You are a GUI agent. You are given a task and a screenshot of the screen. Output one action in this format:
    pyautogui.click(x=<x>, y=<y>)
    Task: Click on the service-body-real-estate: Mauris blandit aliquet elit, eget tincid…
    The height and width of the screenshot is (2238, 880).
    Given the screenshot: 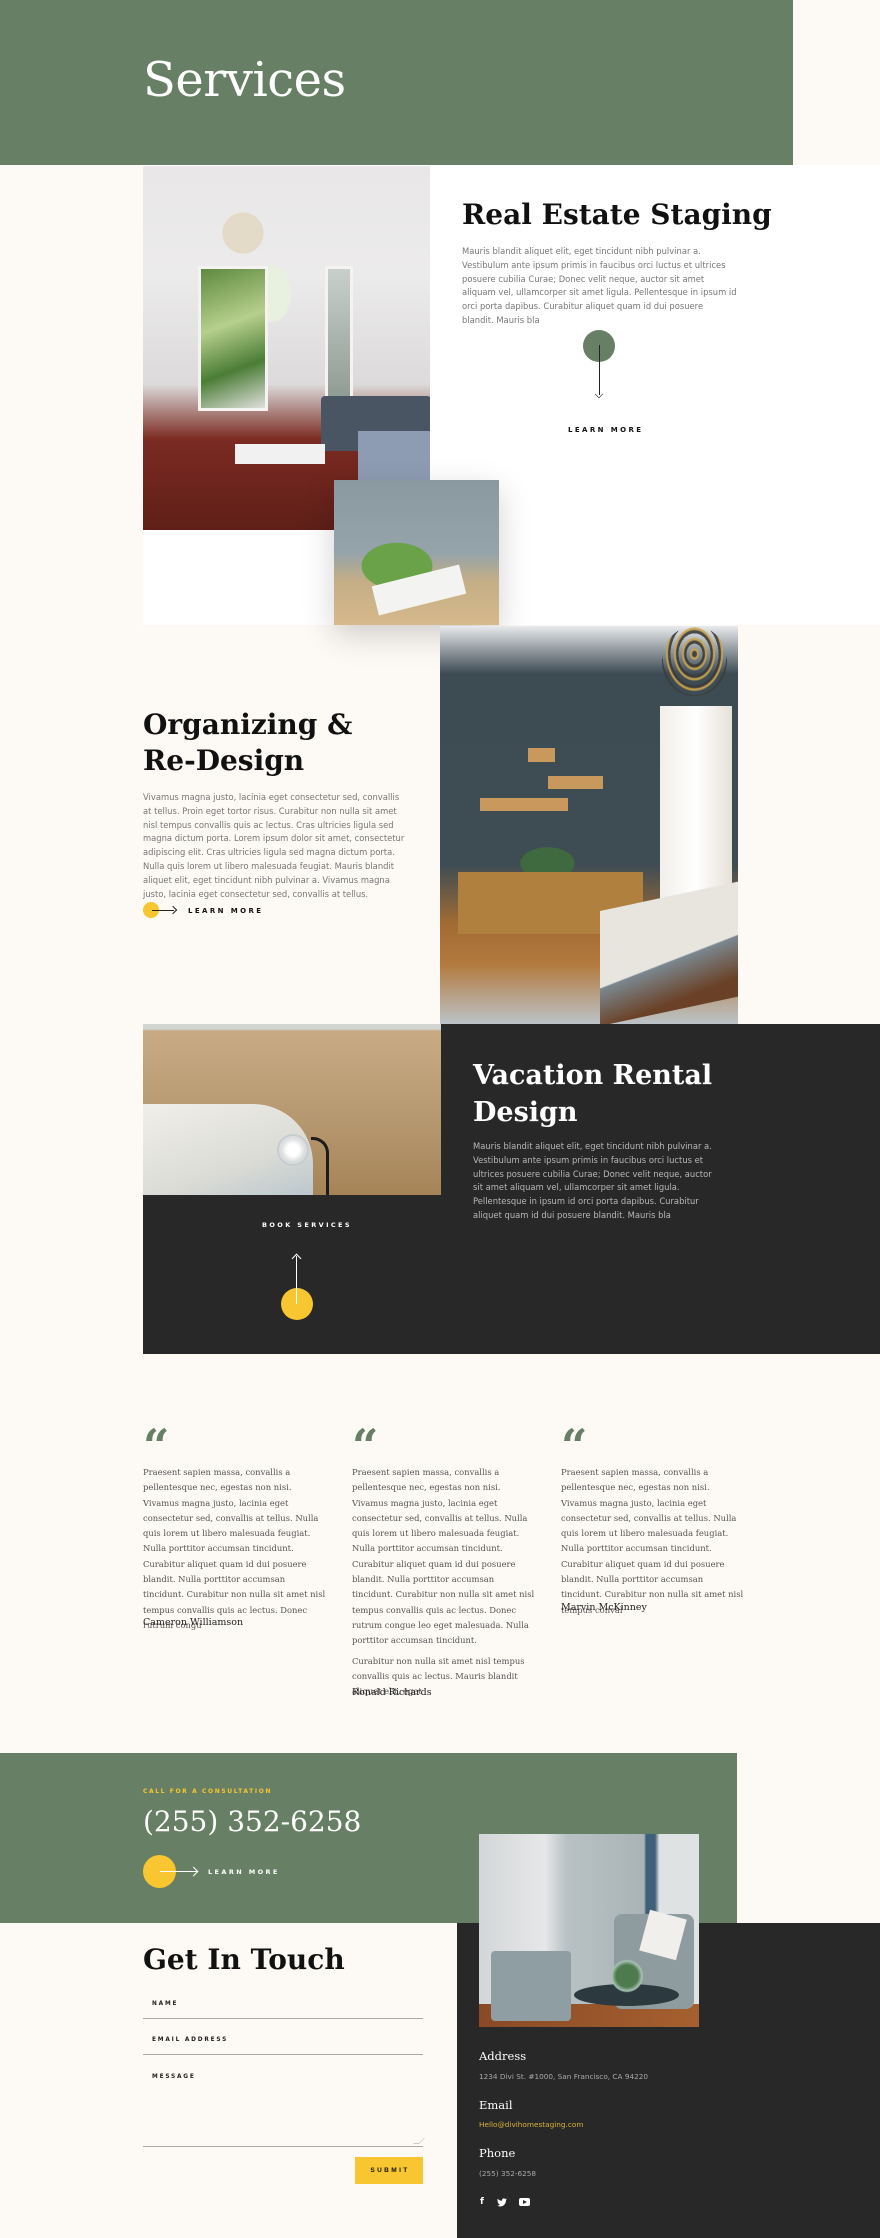 What is the action you would take?
    pyautogui.click(x=599, y=285)
    